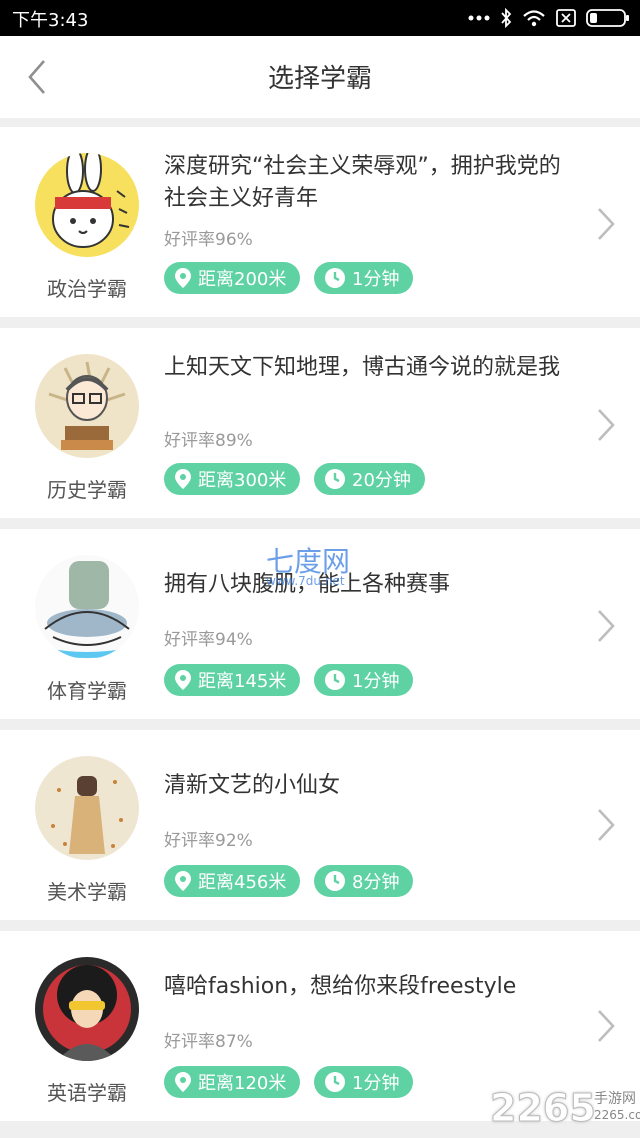 The height and width of the screenshot is (1138, 640). I want to click on status-bar: 下午3:43, so click(320, 18).